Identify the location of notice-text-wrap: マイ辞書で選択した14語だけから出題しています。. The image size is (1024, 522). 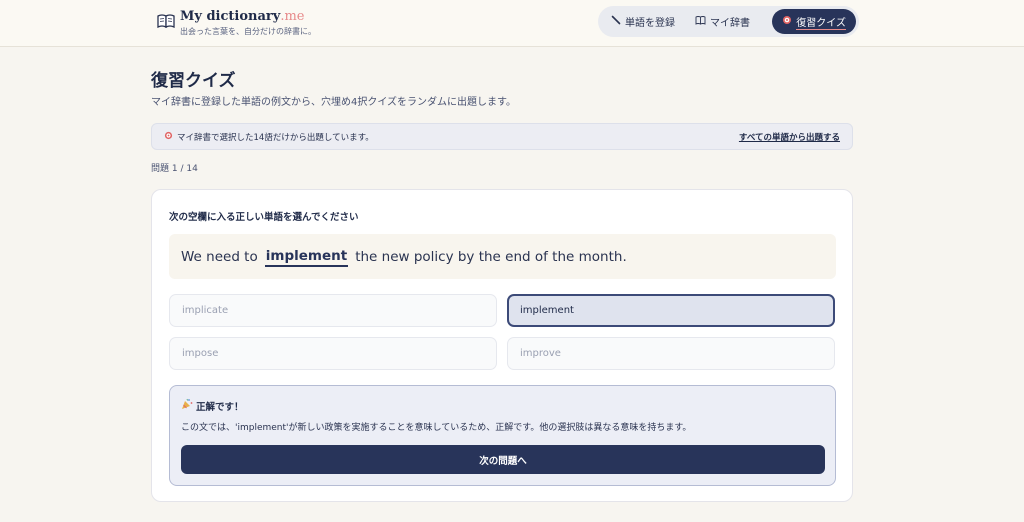
(269, 137).